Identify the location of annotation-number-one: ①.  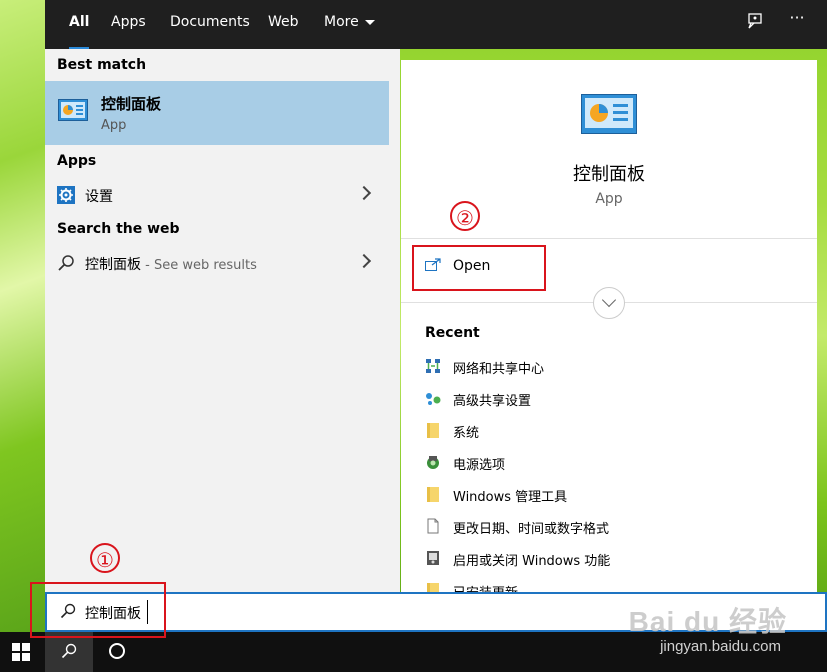
(105, 558).